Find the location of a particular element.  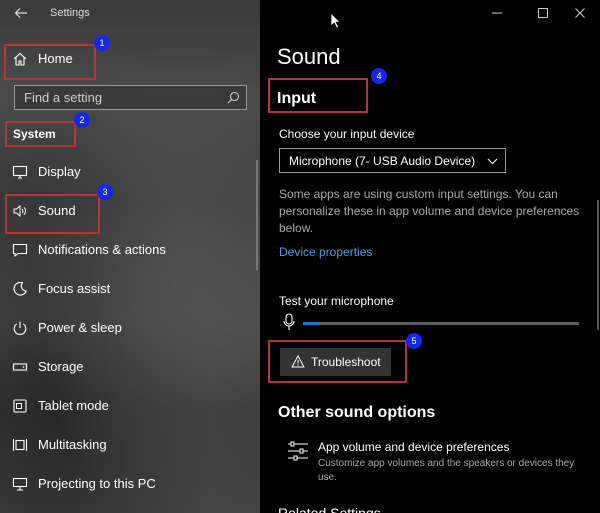

search-input is located at coordinates (117, 97).